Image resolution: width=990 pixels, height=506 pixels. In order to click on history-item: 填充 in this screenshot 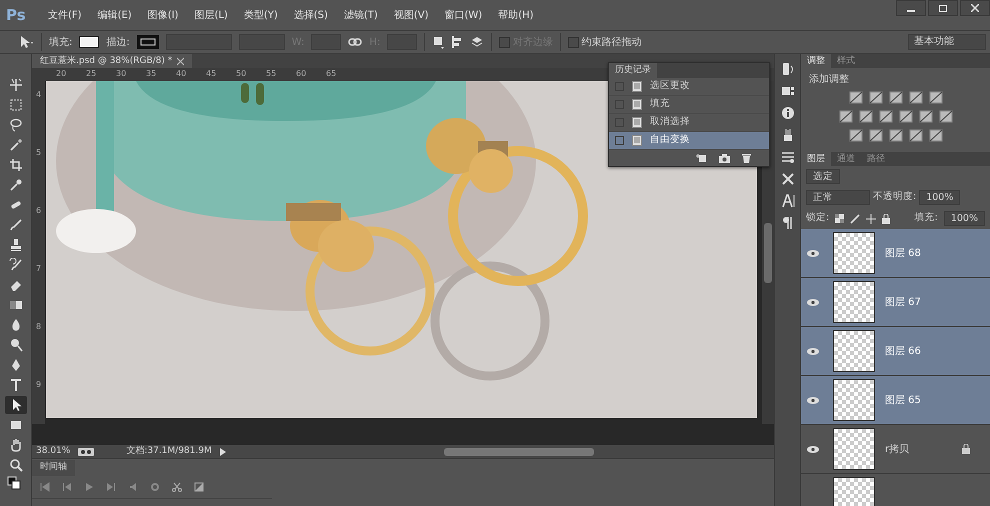, I will do `click(689, 105)`.